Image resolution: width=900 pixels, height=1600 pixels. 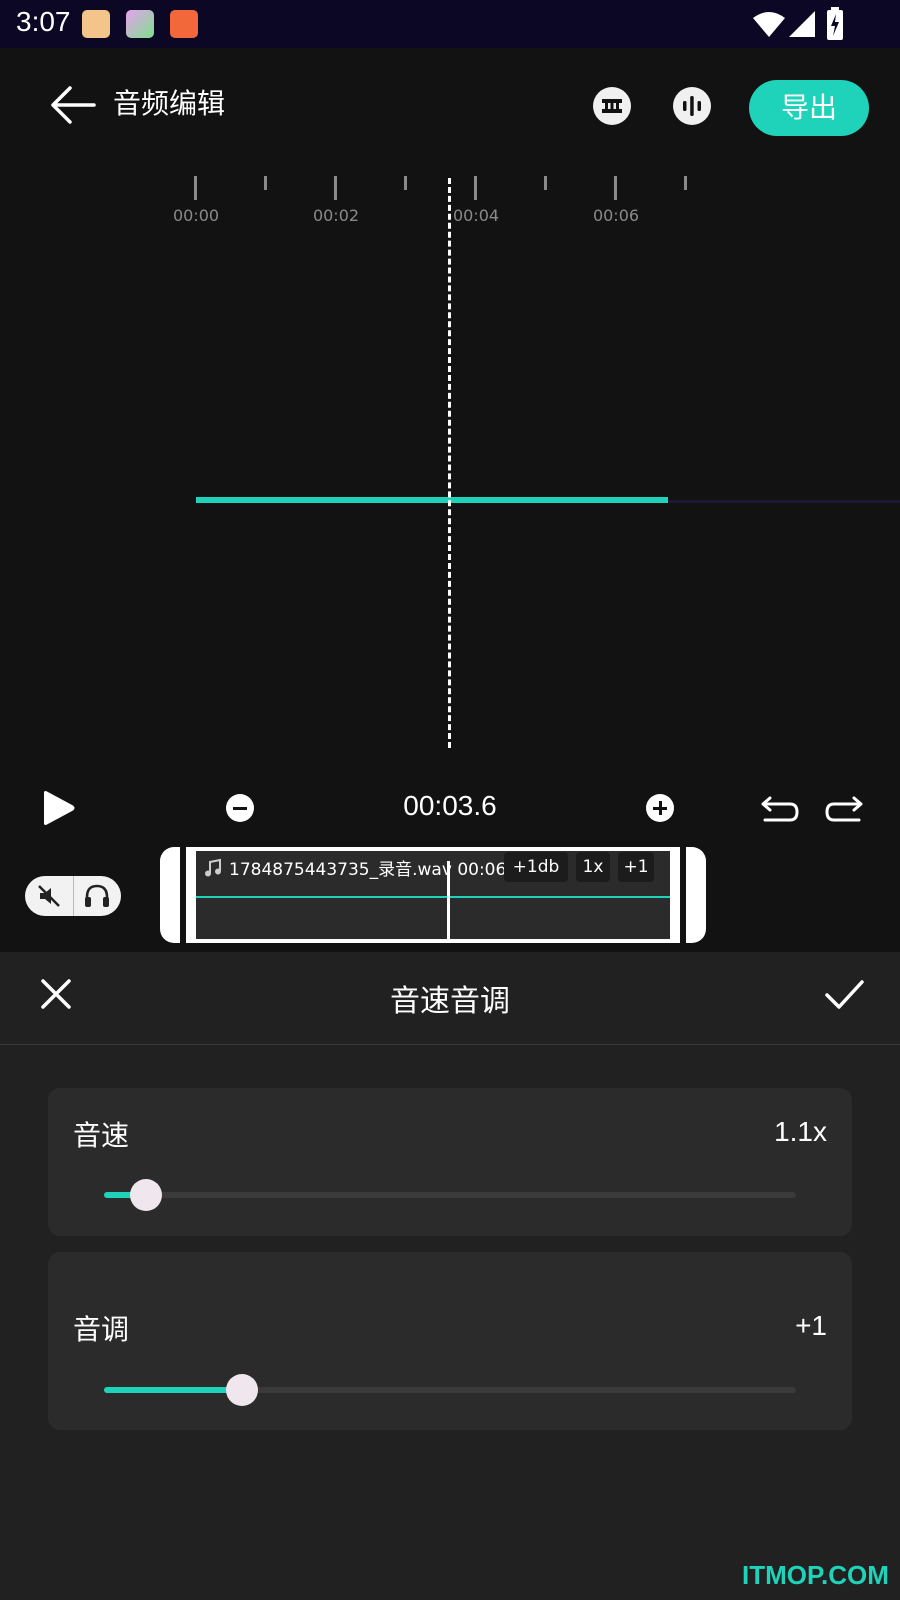 What do you see at coordinates (450, 1390) in the screenshot?
I see `pitch-slider` at bounding box center [450, 1390].